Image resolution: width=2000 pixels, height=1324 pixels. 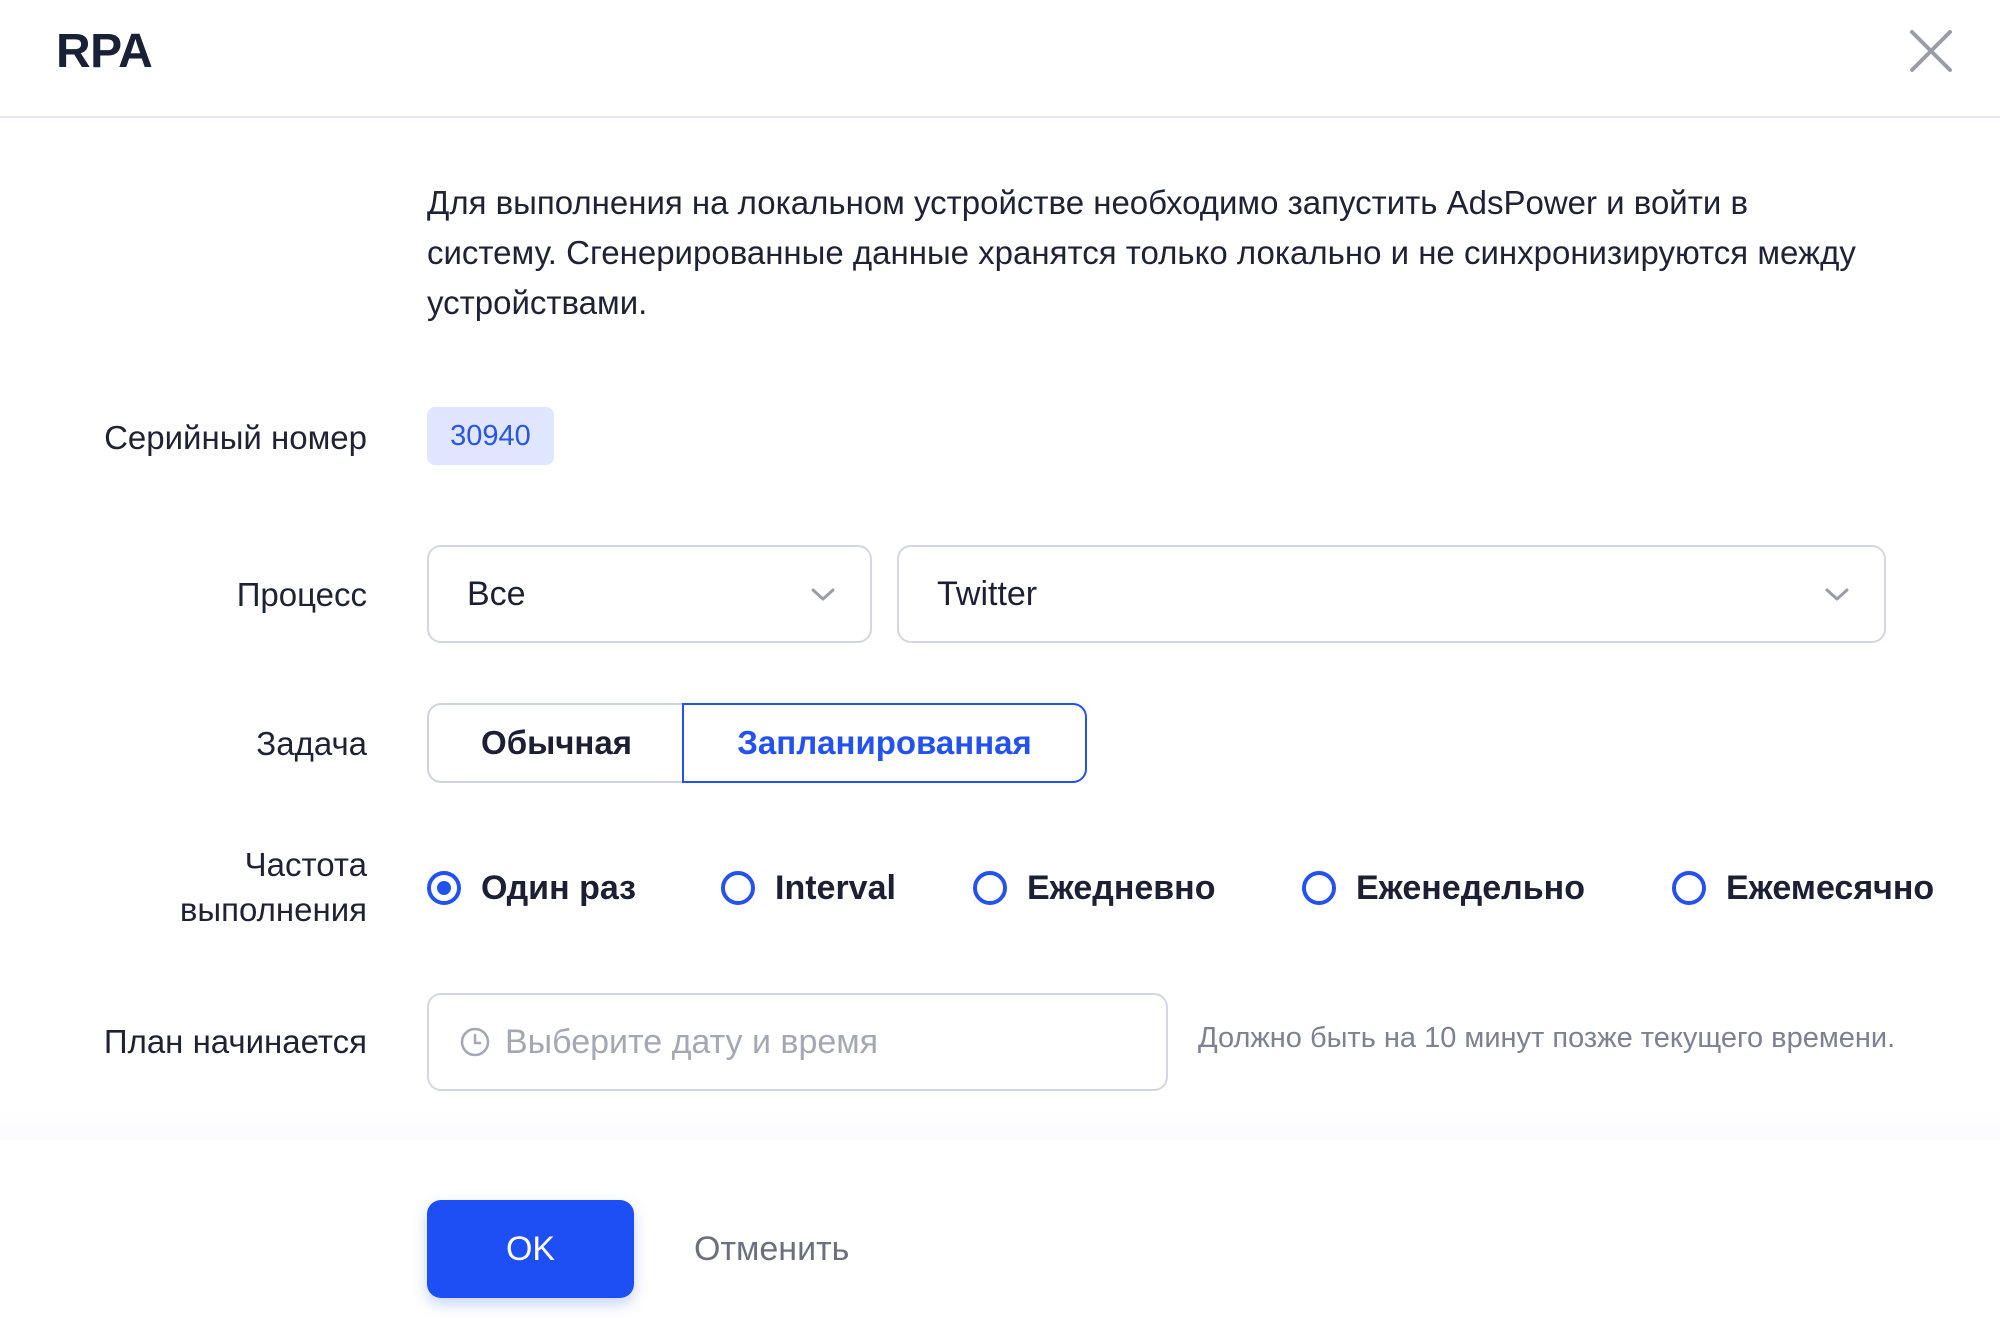 What do you see at coordinates (104, 51) in the screenshot?
I see `dialog-title: RPA` at bounding box center [104, 51].